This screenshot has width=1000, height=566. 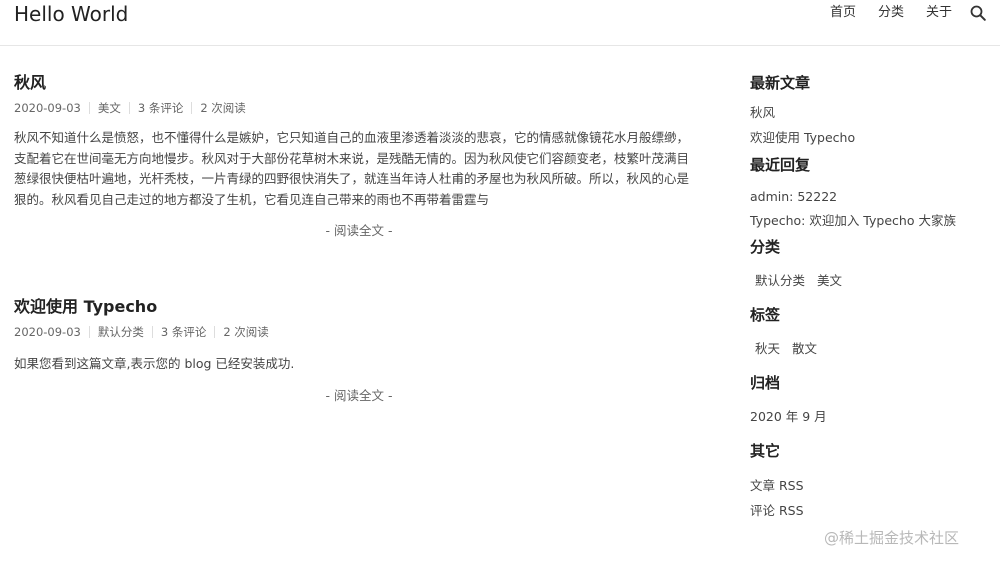 I want to click on widget-title: 最新文章, so click(x=780, y=83).